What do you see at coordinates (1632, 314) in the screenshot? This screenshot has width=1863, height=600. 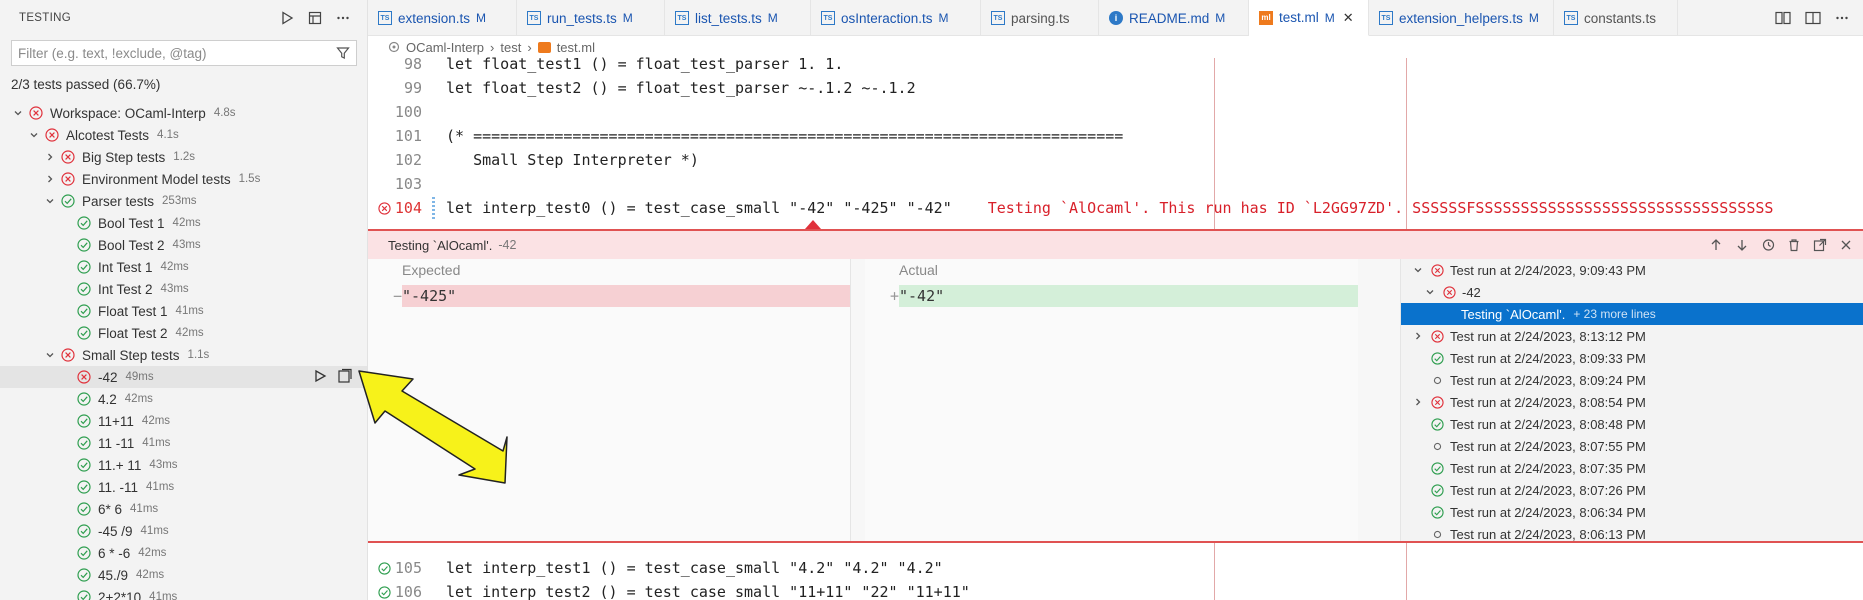 I see `history-item: Testing `AlOcaml'. + 23 more lines` at bounding box center [1632, 314].